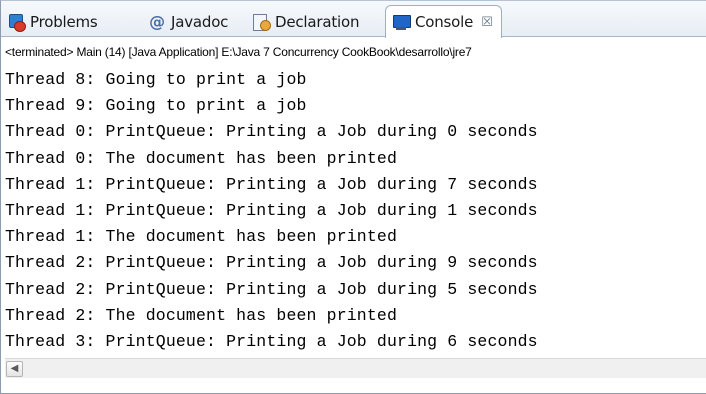 The image size is (706, 394). Describe the element at coordinates (317, 22) in the screenshot. I see `tab-declaration-label: Declaration` at that location.